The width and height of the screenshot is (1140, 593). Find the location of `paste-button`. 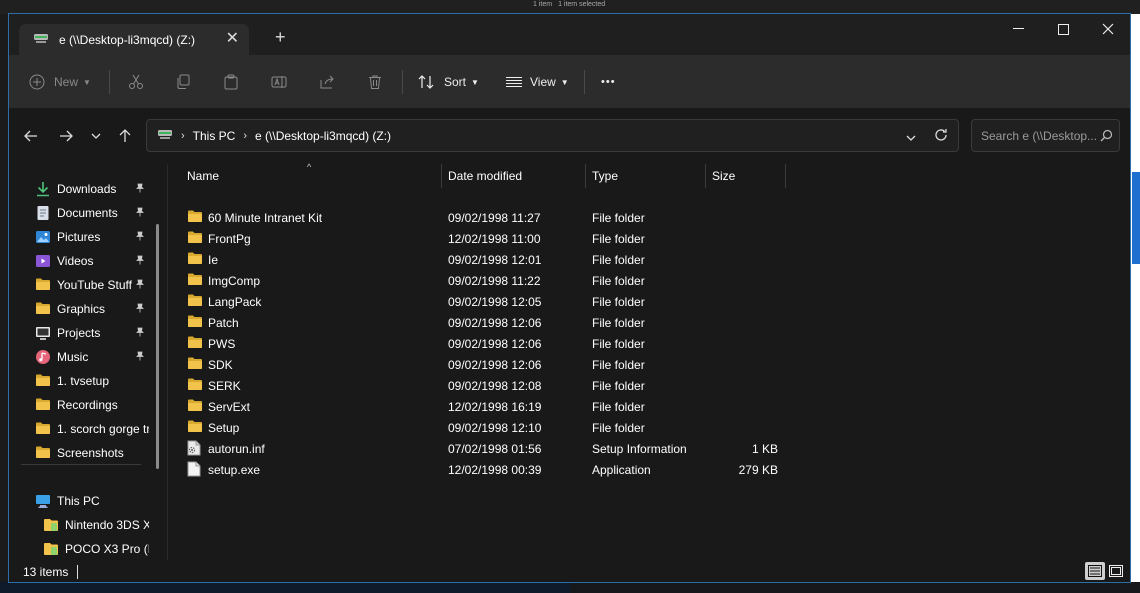

paste-button is located at coordinates (231, 82).